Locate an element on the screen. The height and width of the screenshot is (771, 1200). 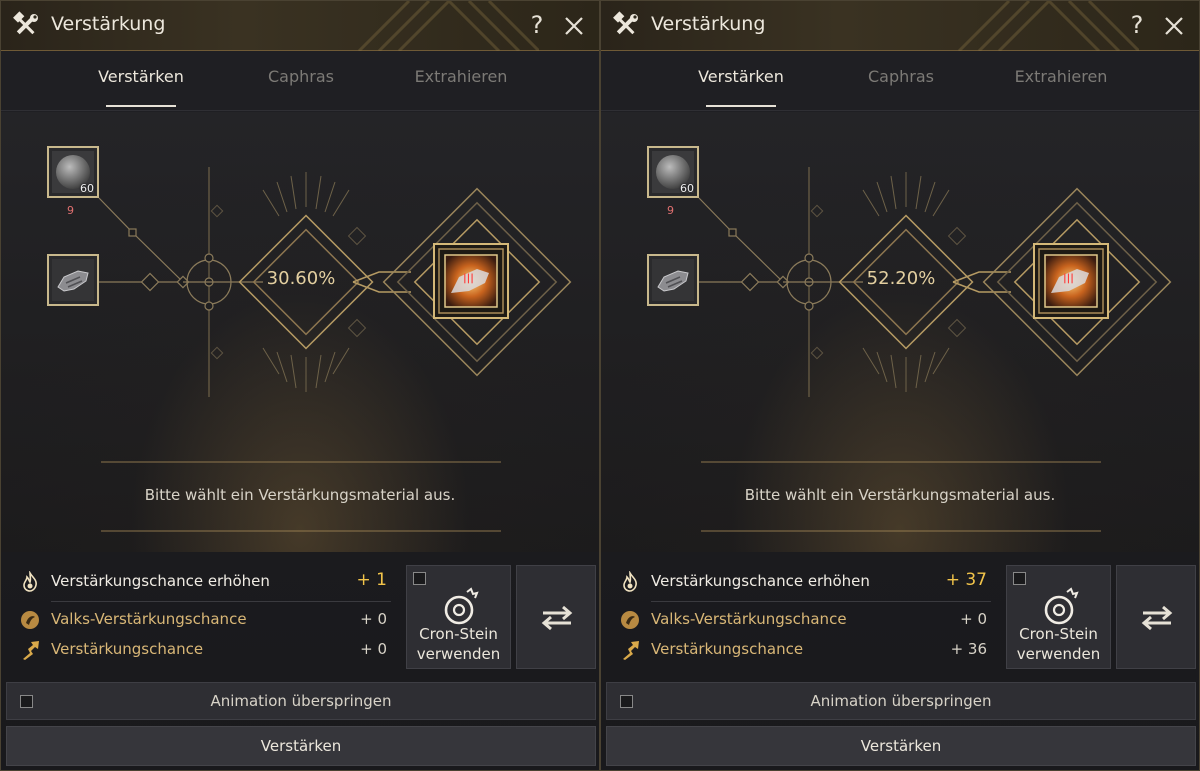
stat-boost: Verstärkungschance erhöhen + 1 is located at coordinates (208, 582).